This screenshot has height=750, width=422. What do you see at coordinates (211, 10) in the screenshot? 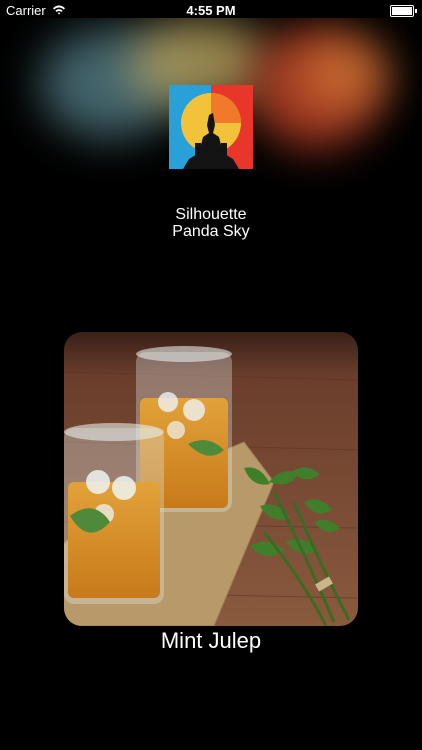
I see `clock: 4:55 PM` at bounding box center [211, 10].